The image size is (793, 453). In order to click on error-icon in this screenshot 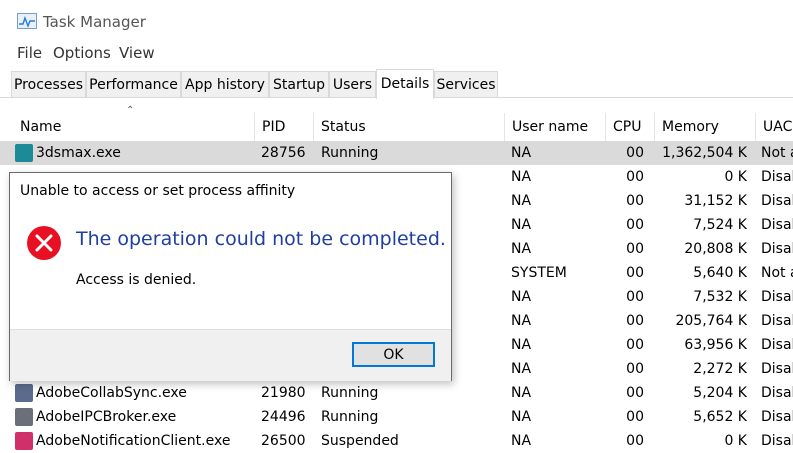, I will do `click(44, 243)`.